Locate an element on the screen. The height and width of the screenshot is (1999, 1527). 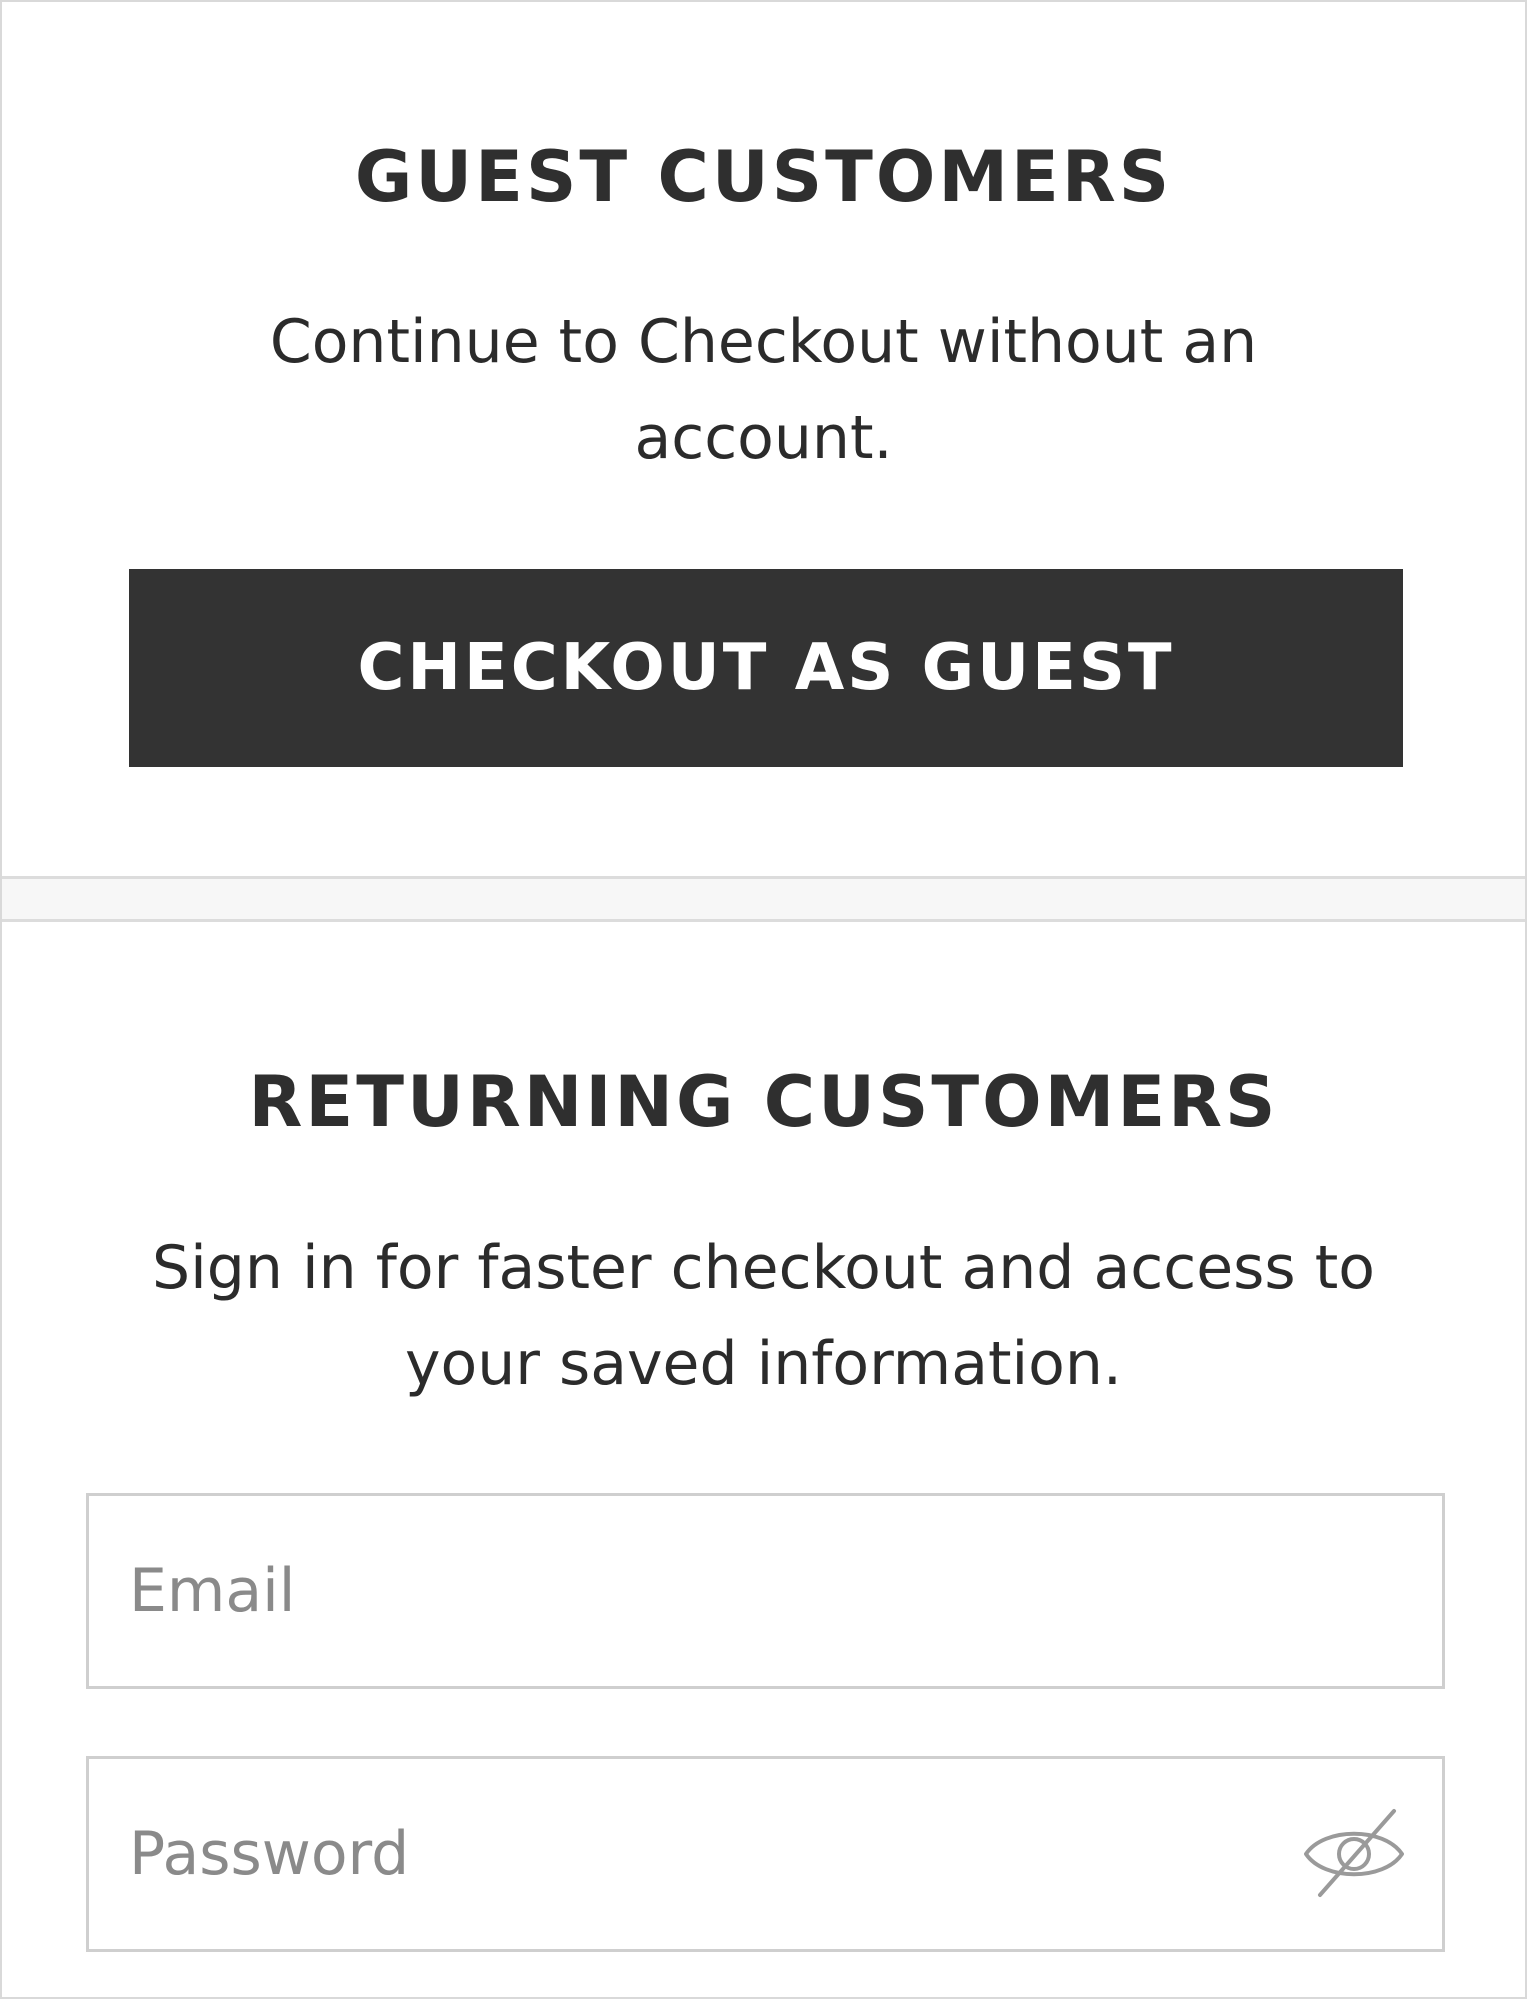
returning-customers-heading: RETURNING CUSTOMERS is located at coordinates (763, 1102).